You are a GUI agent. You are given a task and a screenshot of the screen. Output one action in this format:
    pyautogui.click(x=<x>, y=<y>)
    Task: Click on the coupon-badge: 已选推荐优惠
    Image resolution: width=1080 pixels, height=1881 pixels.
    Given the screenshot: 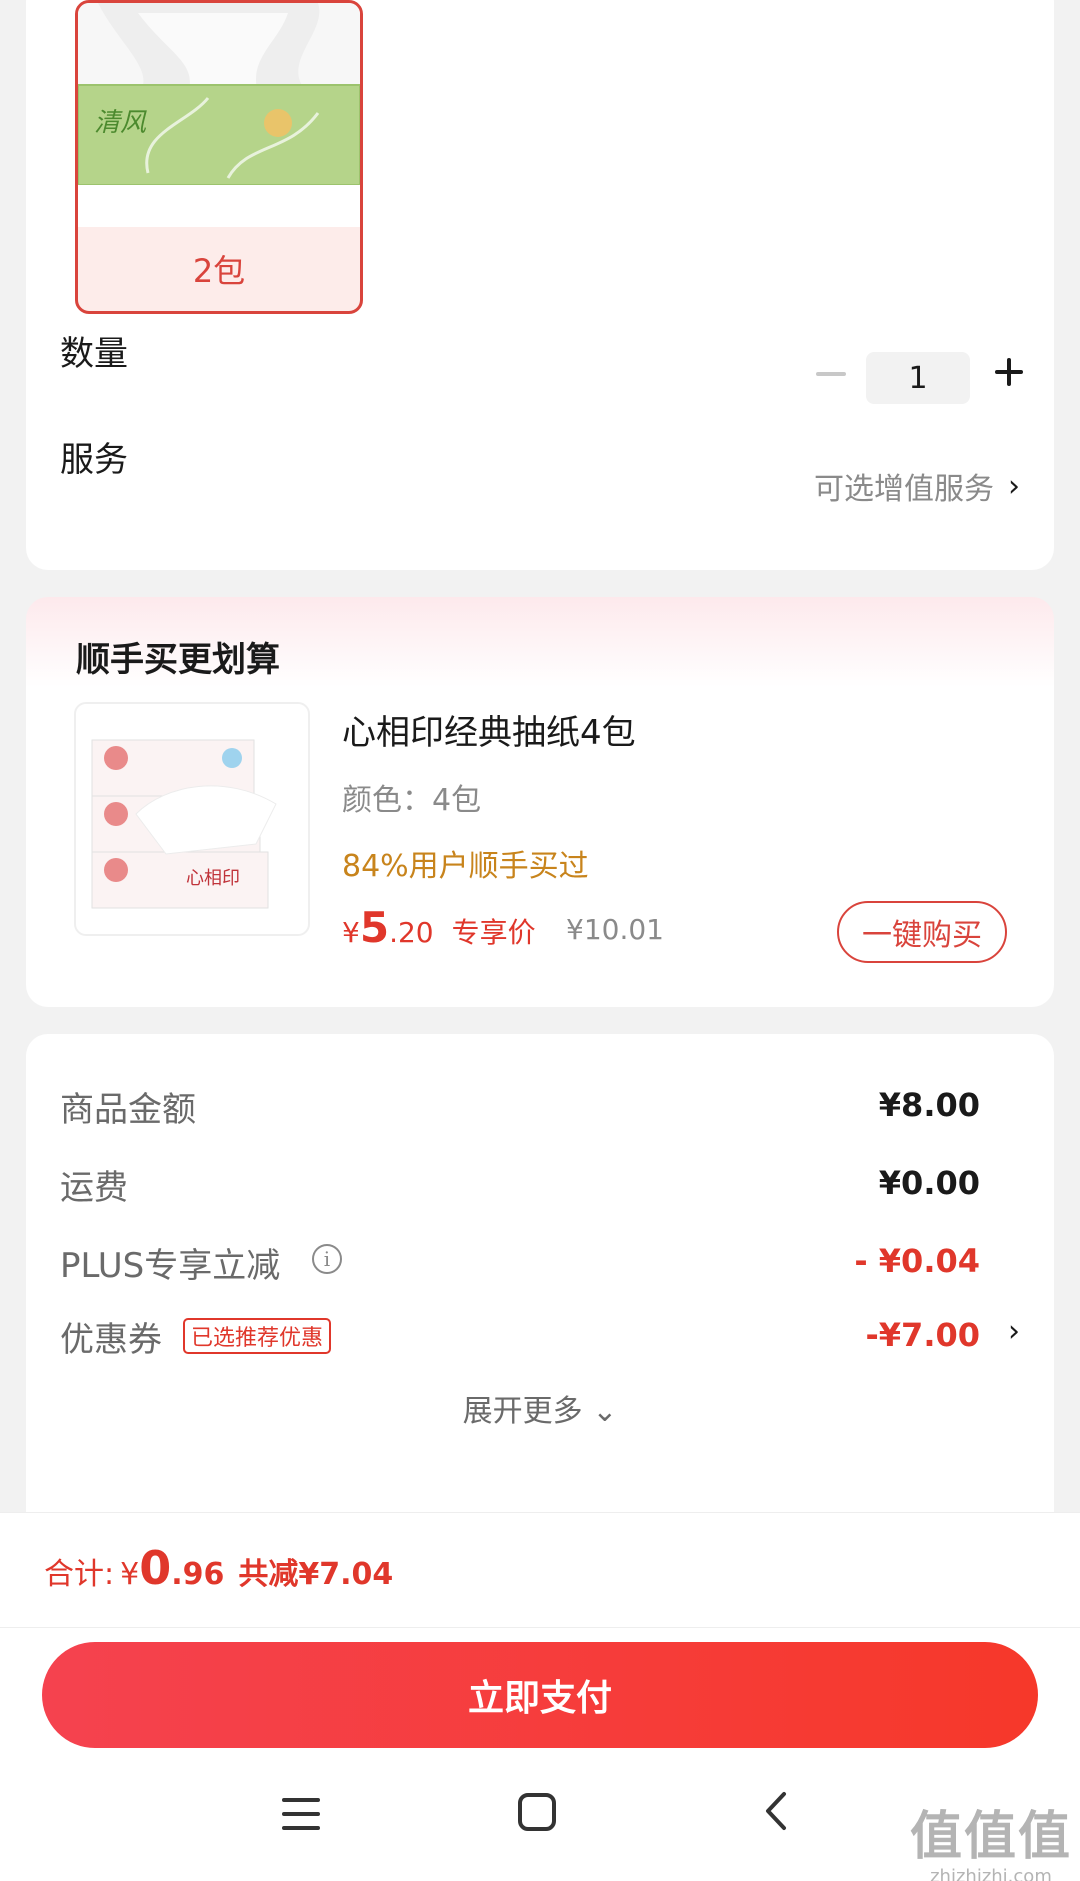 What is the action you would take?
    pyautogui.click(x=257, y=1336)
    